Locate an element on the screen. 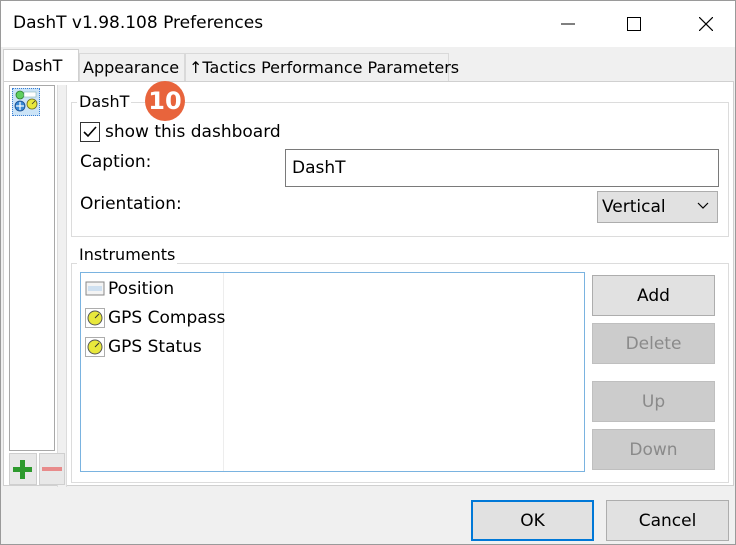 The image size is (736, 545). plus-icon is located at coordinates (22, 469).